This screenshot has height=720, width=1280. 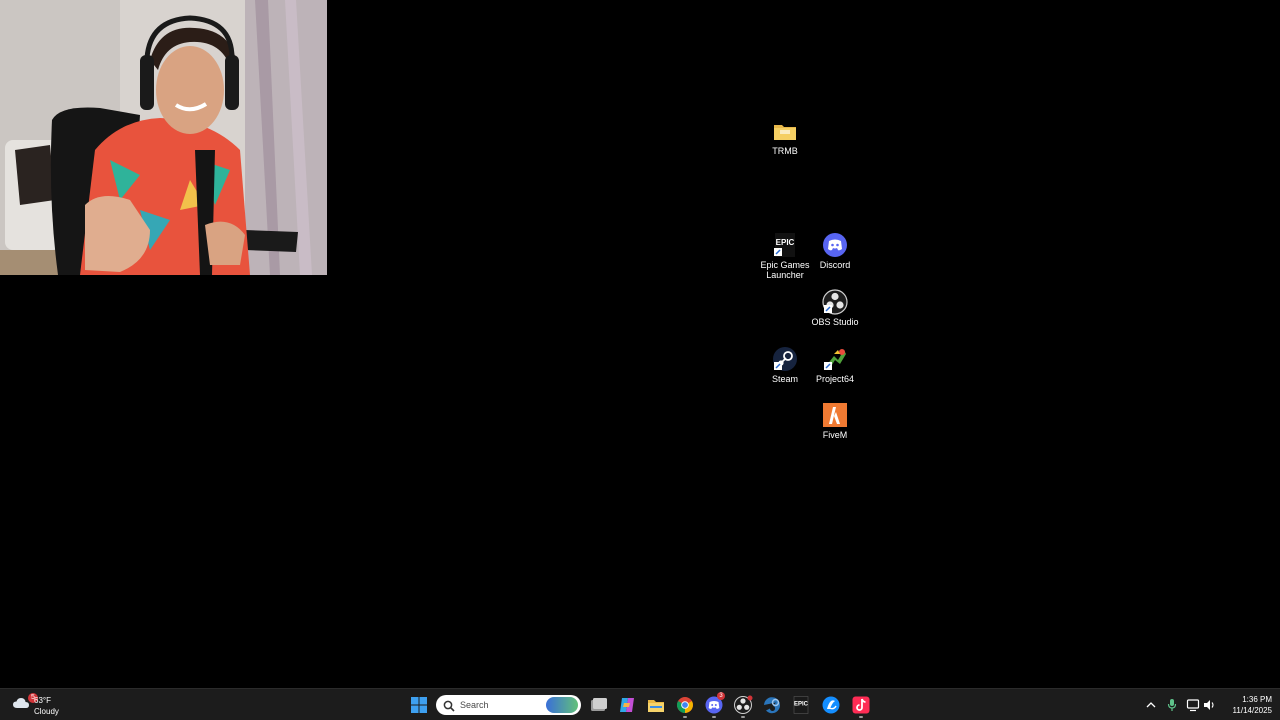 I want to click on weather-temp: 63°F, so click(x=42, y=700).